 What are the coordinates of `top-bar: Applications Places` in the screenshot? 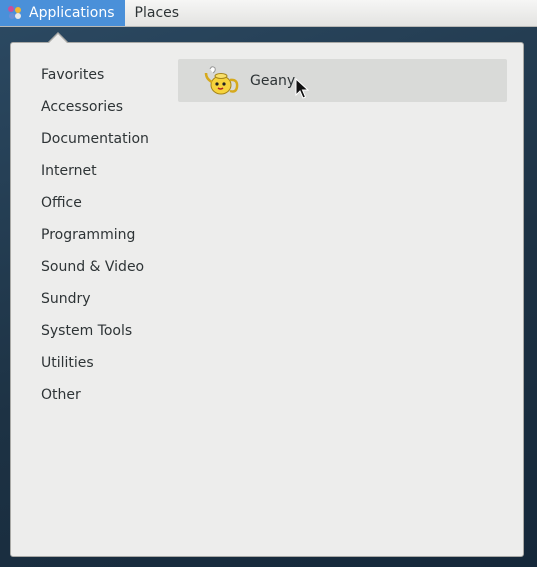 It's located at (268, 13).